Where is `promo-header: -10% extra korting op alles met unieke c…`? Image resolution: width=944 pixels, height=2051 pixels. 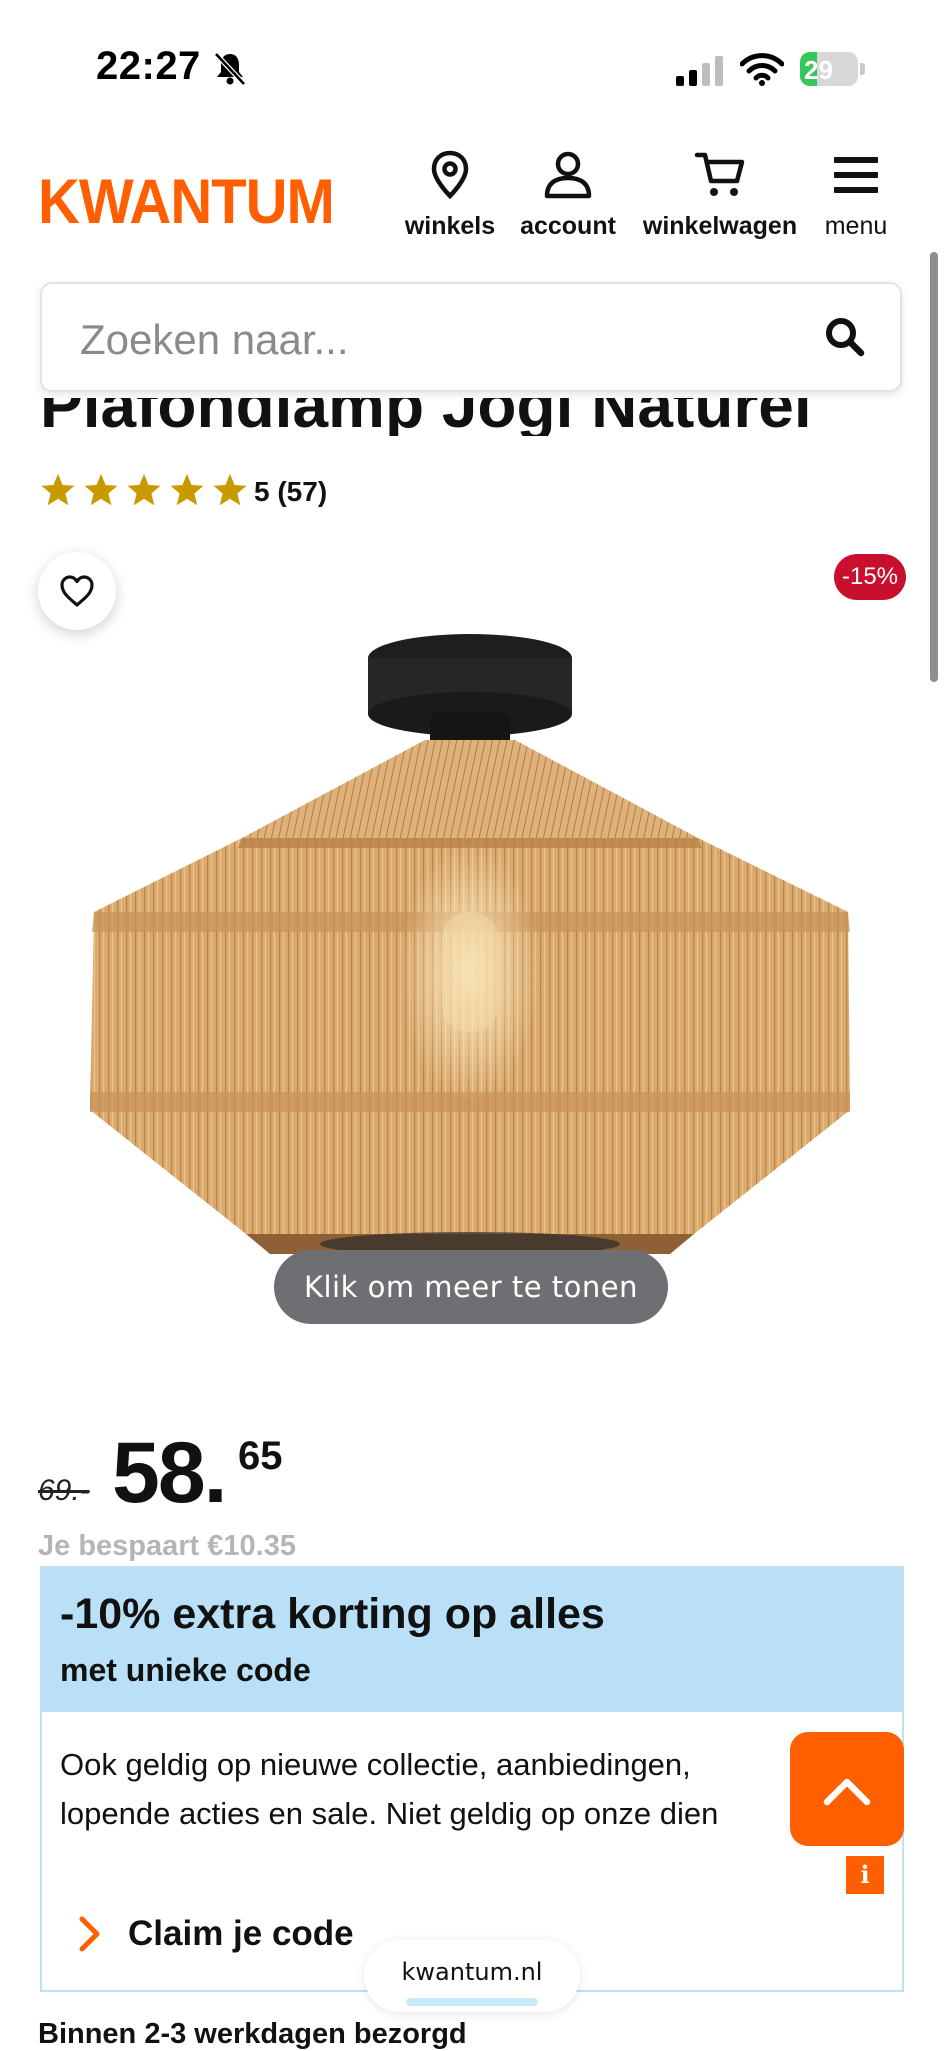
promo-header: -10% extra korting op alles met unieke c… is located at coordinates (472, 1640).